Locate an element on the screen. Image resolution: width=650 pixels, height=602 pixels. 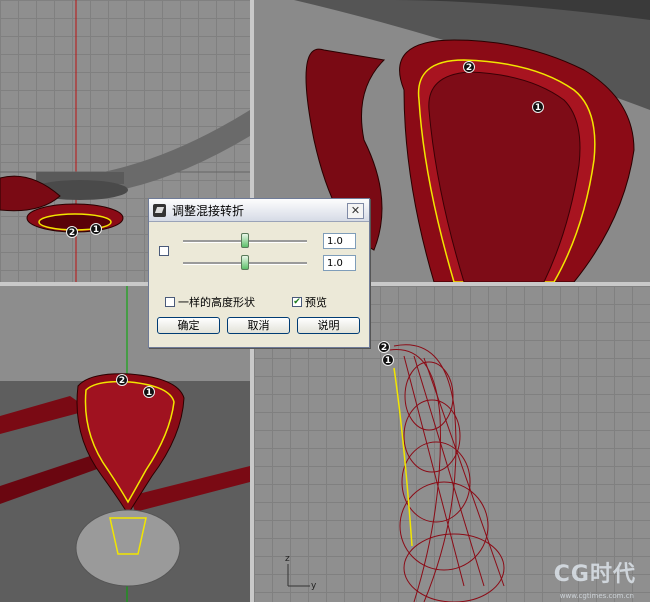
preview-checkbox: ✔ is located at coordinates (297, 302).